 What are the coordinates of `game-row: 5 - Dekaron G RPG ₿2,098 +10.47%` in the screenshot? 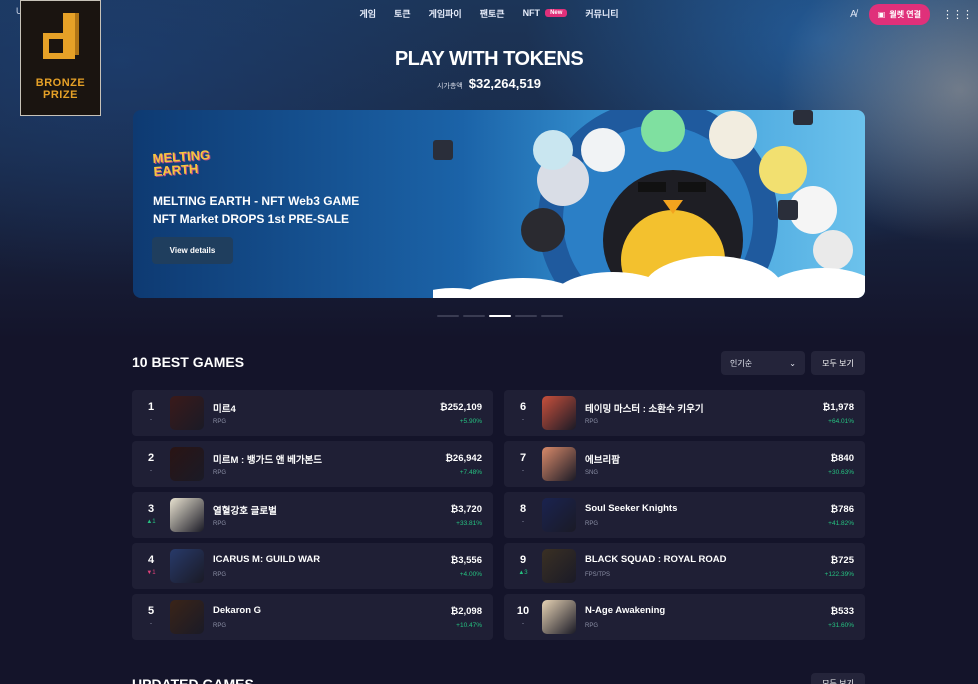 It's located at (312, 617).